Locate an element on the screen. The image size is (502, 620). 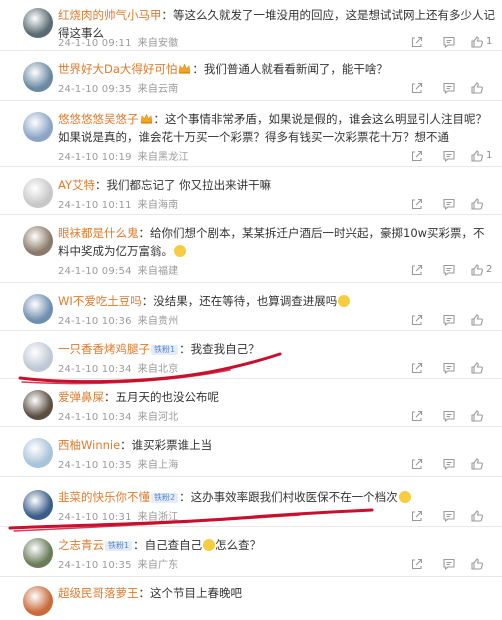
username-link: 悠悠悠悠吴悠子 is located at coordinates (98, 119).